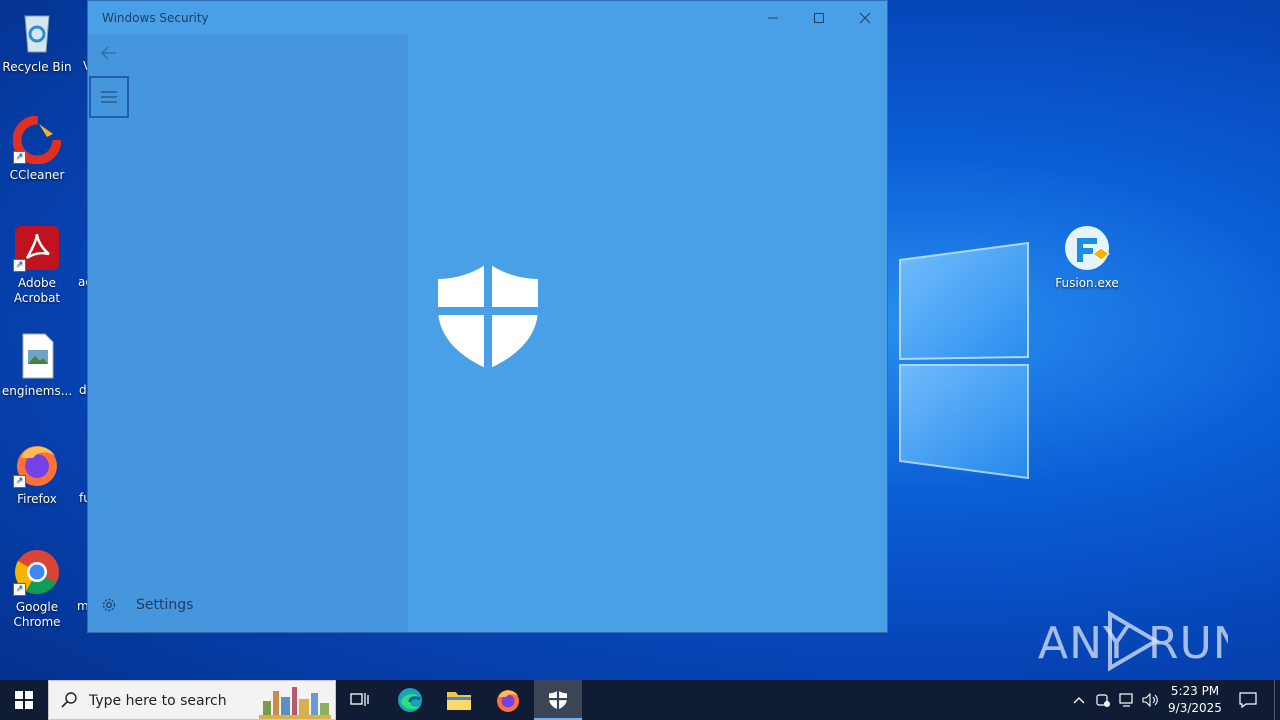  I want to click on folder-icon, so click(459, 701).